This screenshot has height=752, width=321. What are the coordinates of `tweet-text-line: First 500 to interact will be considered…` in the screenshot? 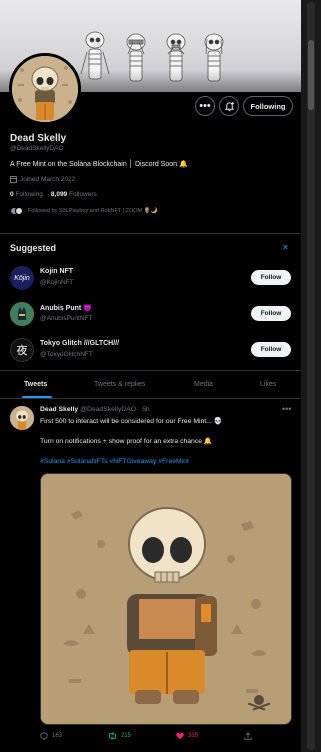 It's located at (131, 421).